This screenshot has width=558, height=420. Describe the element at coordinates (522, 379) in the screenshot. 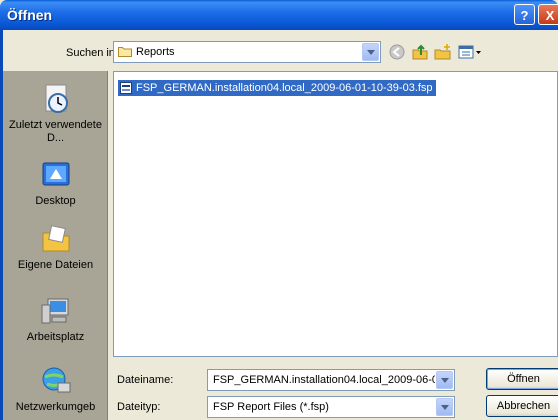

I see `open-button: Öffnen` at that location.